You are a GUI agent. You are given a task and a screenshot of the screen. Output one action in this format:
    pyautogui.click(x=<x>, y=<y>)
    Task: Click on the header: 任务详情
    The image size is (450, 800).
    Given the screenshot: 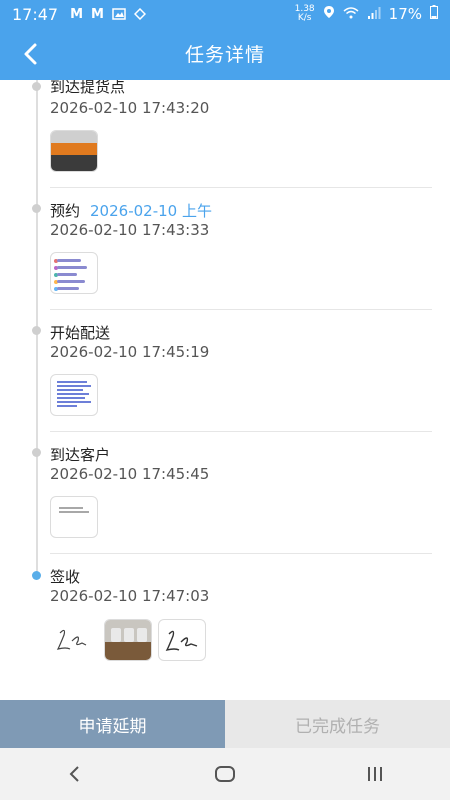 What is the action you would take?
    pyautogui.click(x=225, y=54)
    